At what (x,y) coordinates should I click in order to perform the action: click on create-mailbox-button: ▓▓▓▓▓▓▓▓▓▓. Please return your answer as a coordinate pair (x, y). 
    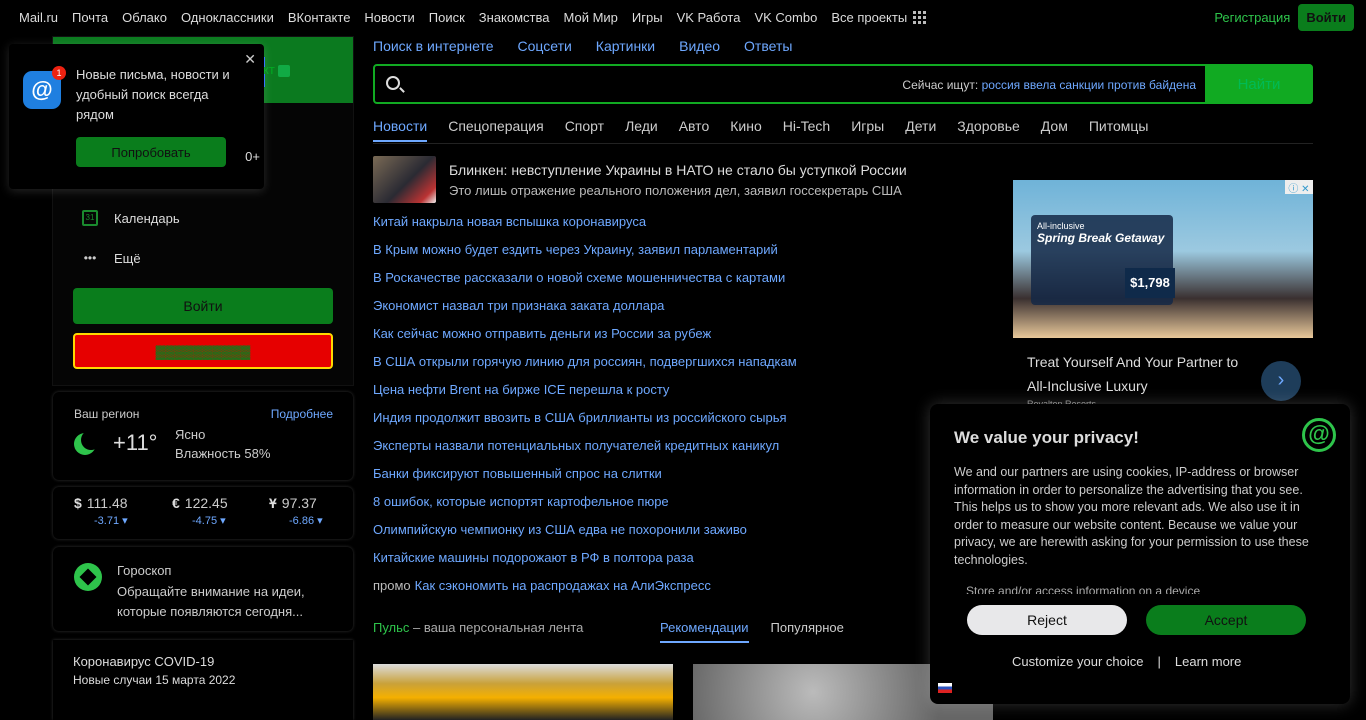
    Looking at the image, I should click on (203, 351).